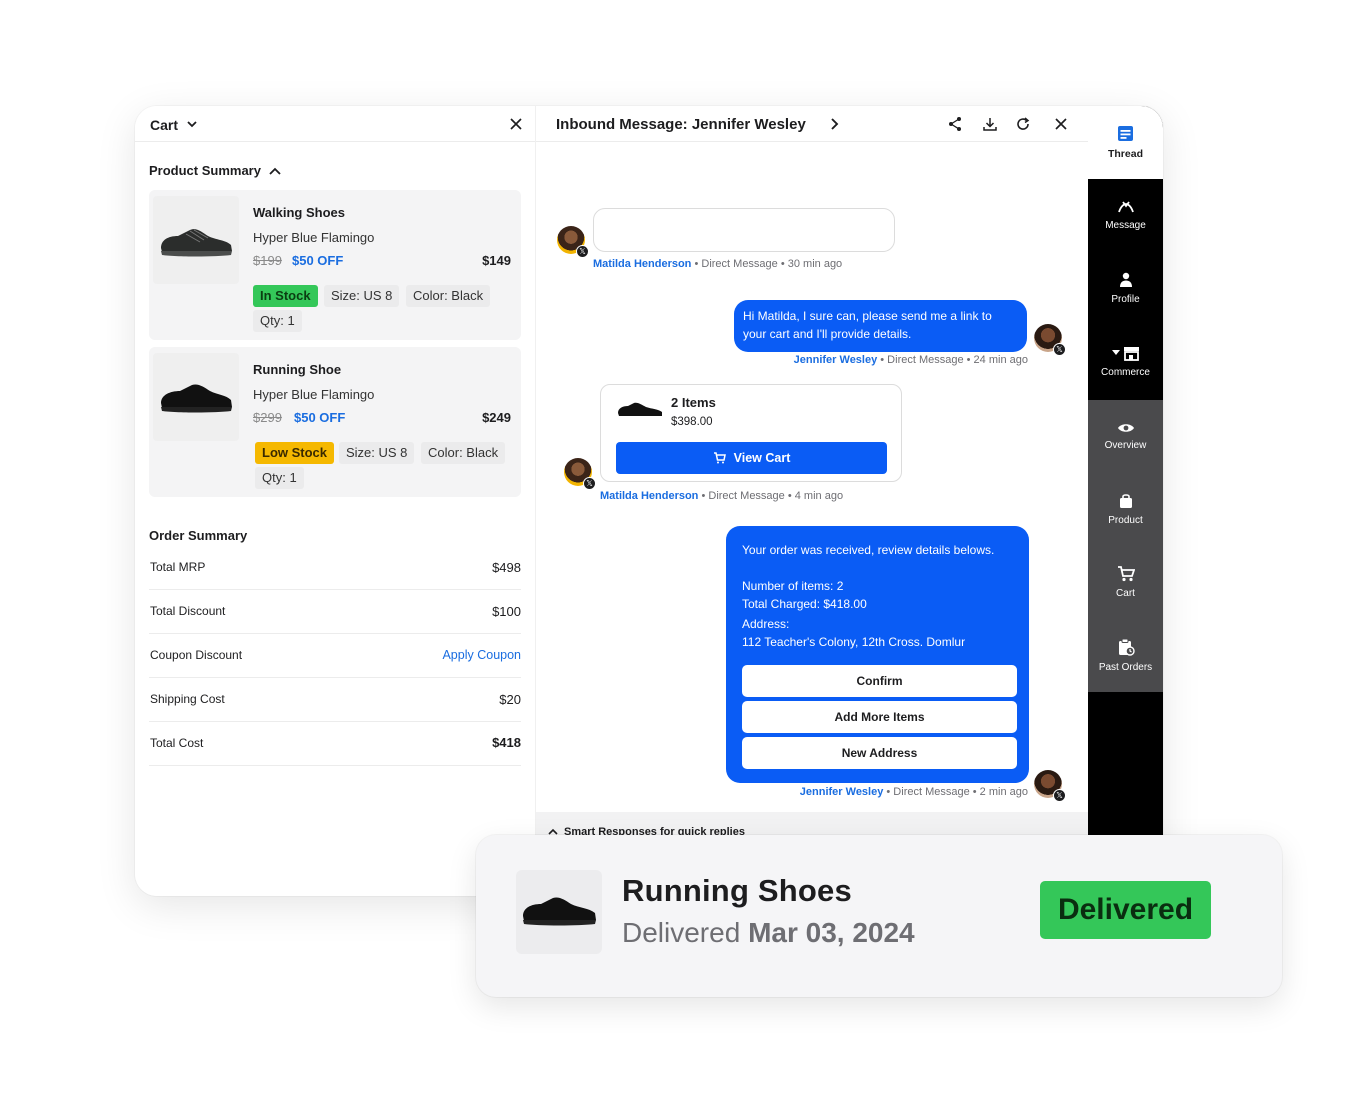  Describe the element at coordinates (1125, 215) in the screenshot. I see `nav-item-message: Message` at that location.